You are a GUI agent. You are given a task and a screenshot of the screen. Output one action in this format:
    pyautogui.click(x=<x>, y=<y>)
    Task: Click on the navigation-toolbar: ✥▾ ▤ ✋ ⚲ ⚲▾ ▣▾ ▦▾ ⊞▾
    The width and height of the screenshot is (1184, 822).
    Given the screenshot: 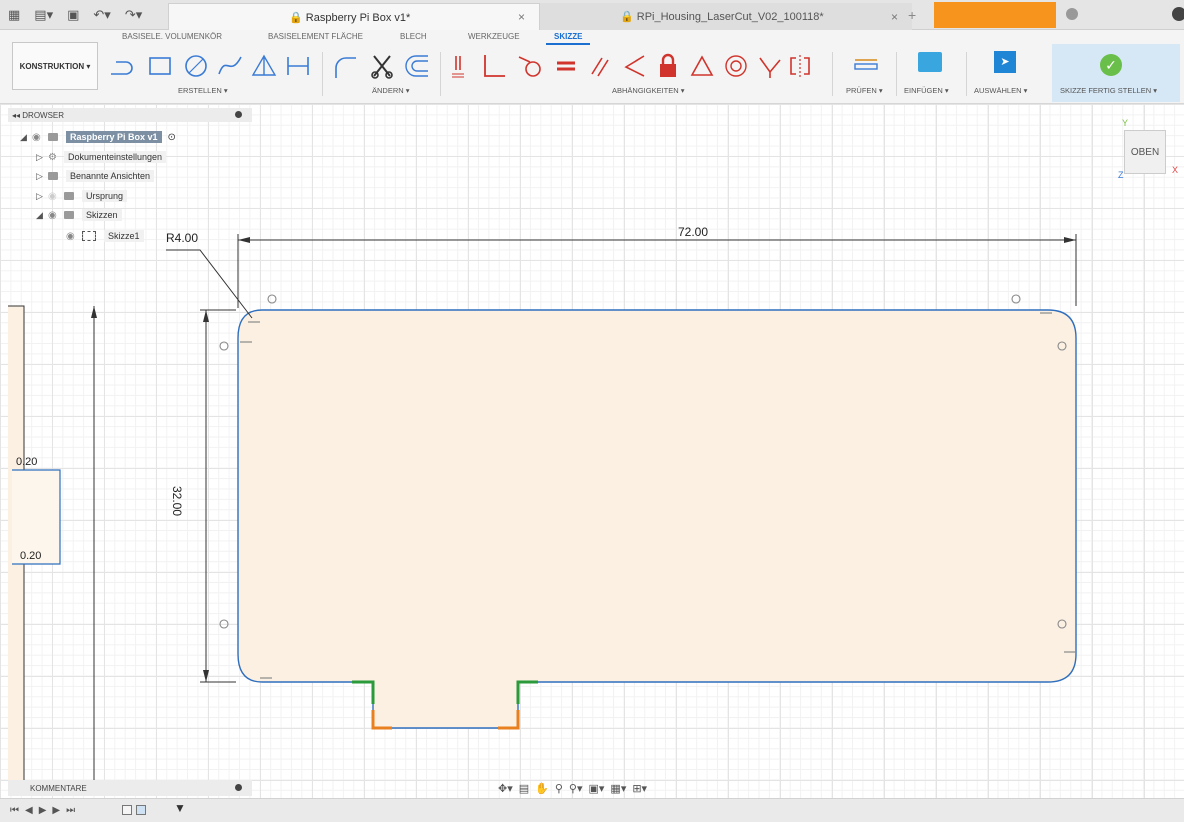 What is the action you would take?
    pyautogui.click(x=603, y=788)
    